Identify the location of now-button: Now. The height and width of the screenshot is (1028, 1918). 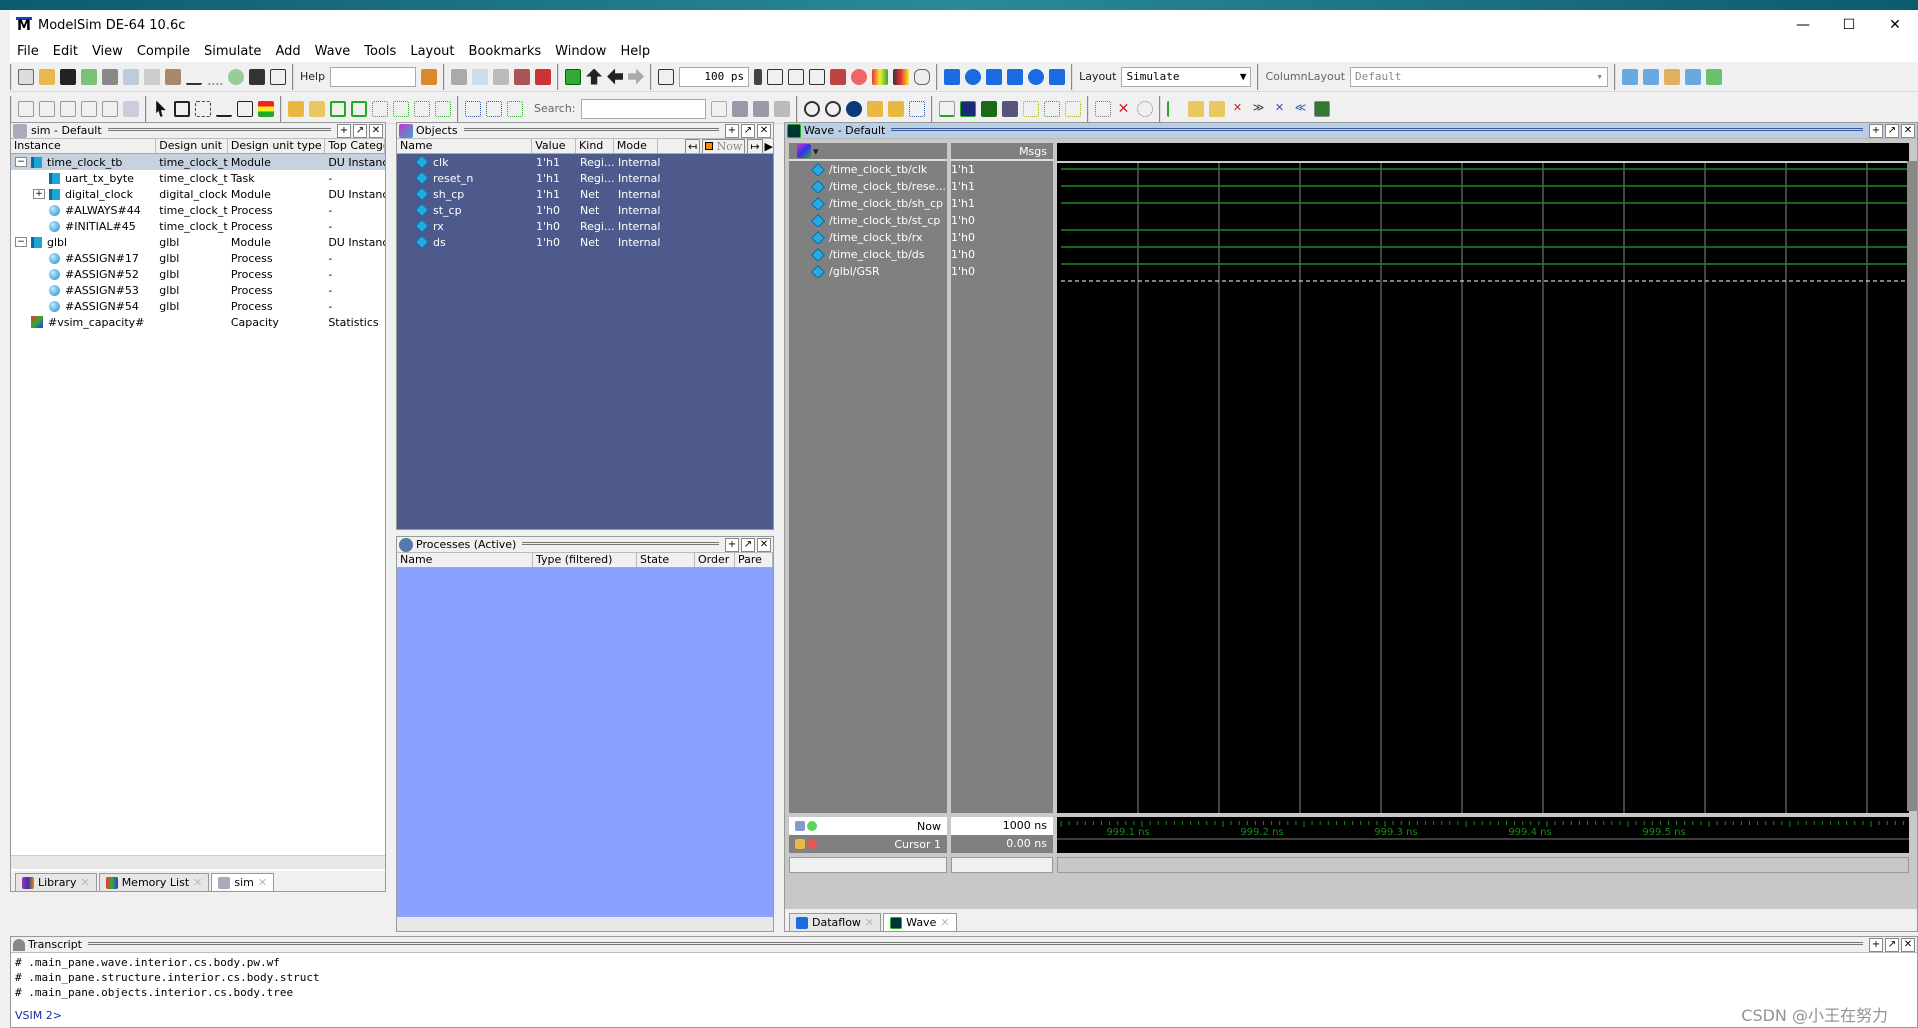
(724, 146).